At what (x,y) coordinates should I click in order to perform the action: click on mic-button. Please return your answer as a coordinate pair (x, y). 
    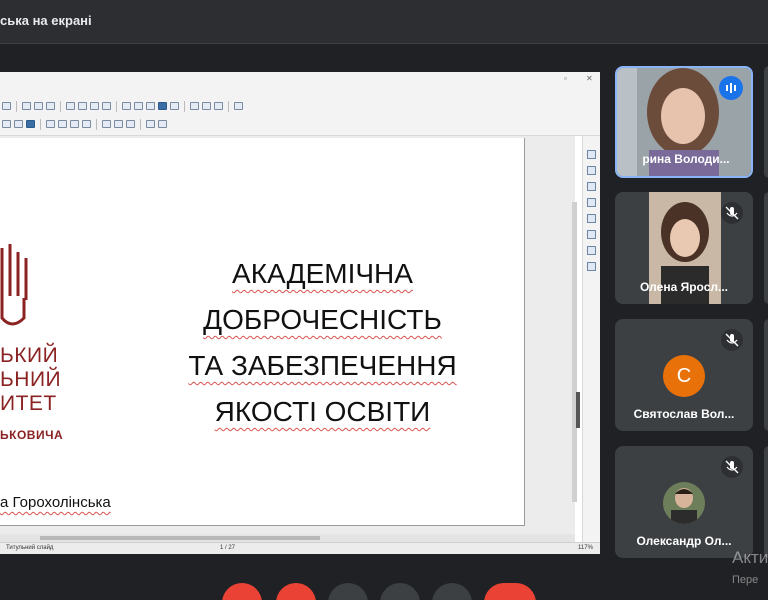
    Looking at the image, I should click on (242, 591).